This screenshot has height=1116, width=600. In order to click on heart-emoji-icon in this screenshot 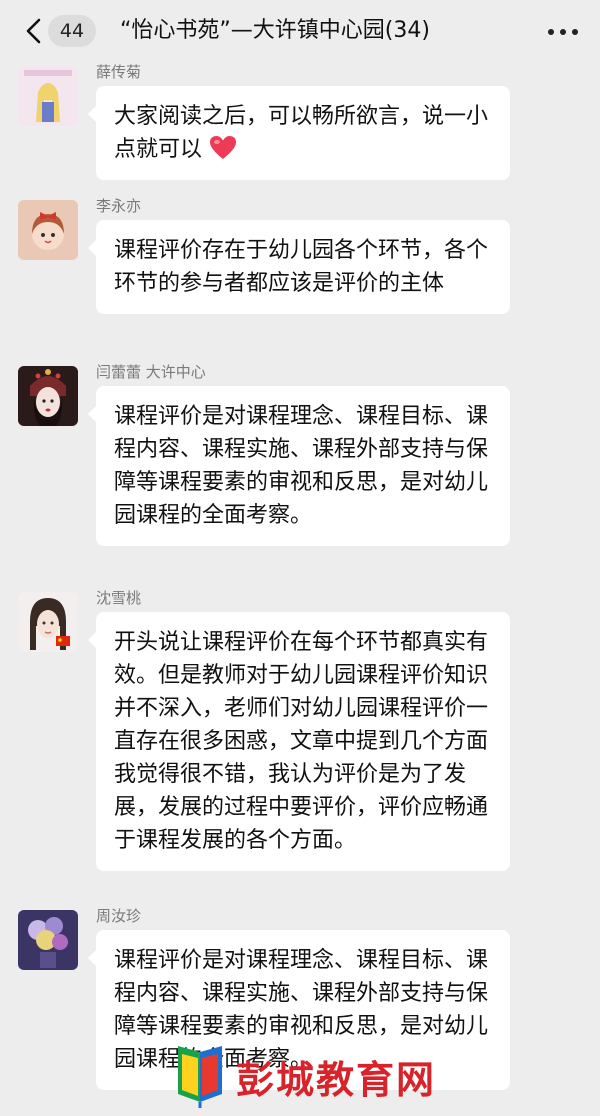, I will do `click(223, 147)`.